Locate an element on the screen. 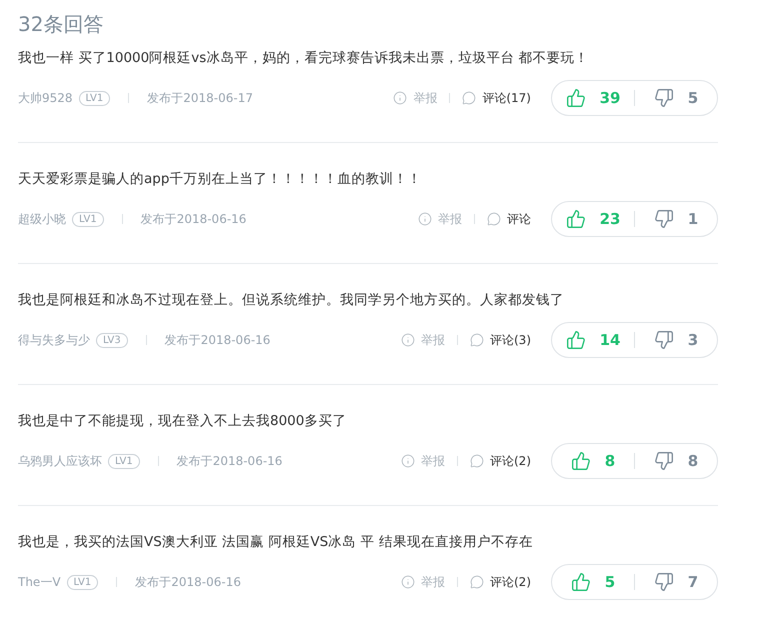 The width and height of the screenshot is (774, 618). answers-heading: 32条回答 is located at coordinates (61, 24).